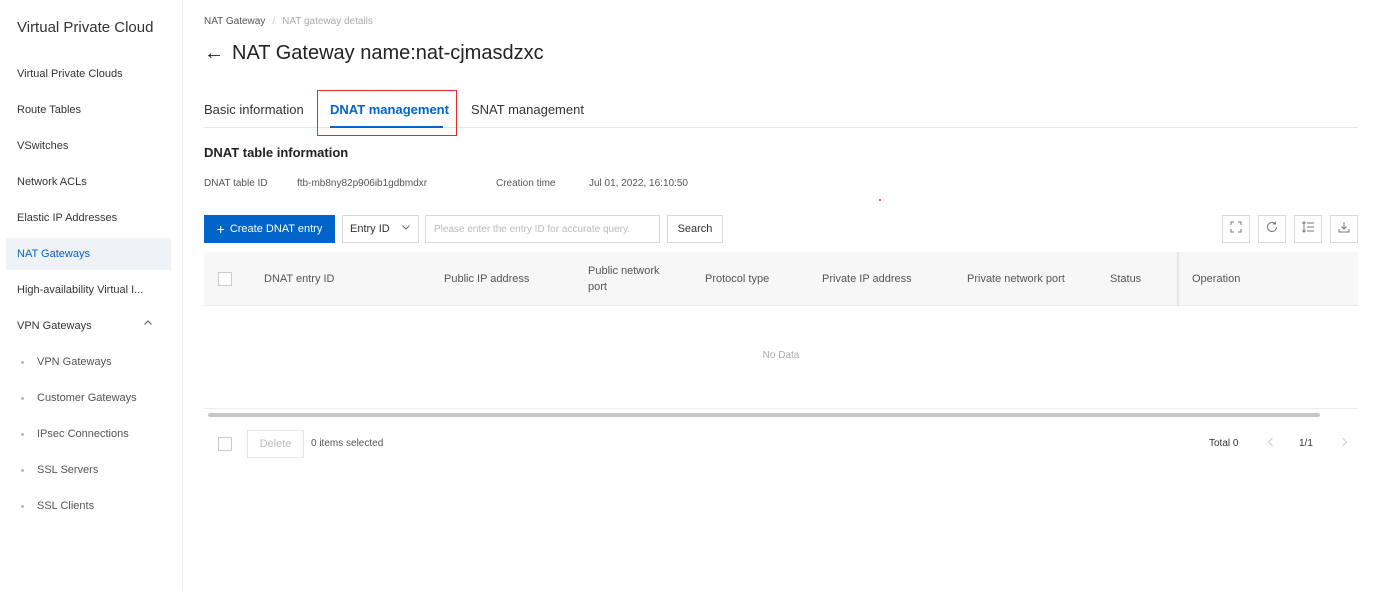 The height and width of the screenshot is (591, 1379). I want to click on sidebar-item-elastic-ip-addresses: Elastic IP Addresses, so click(88, 218).